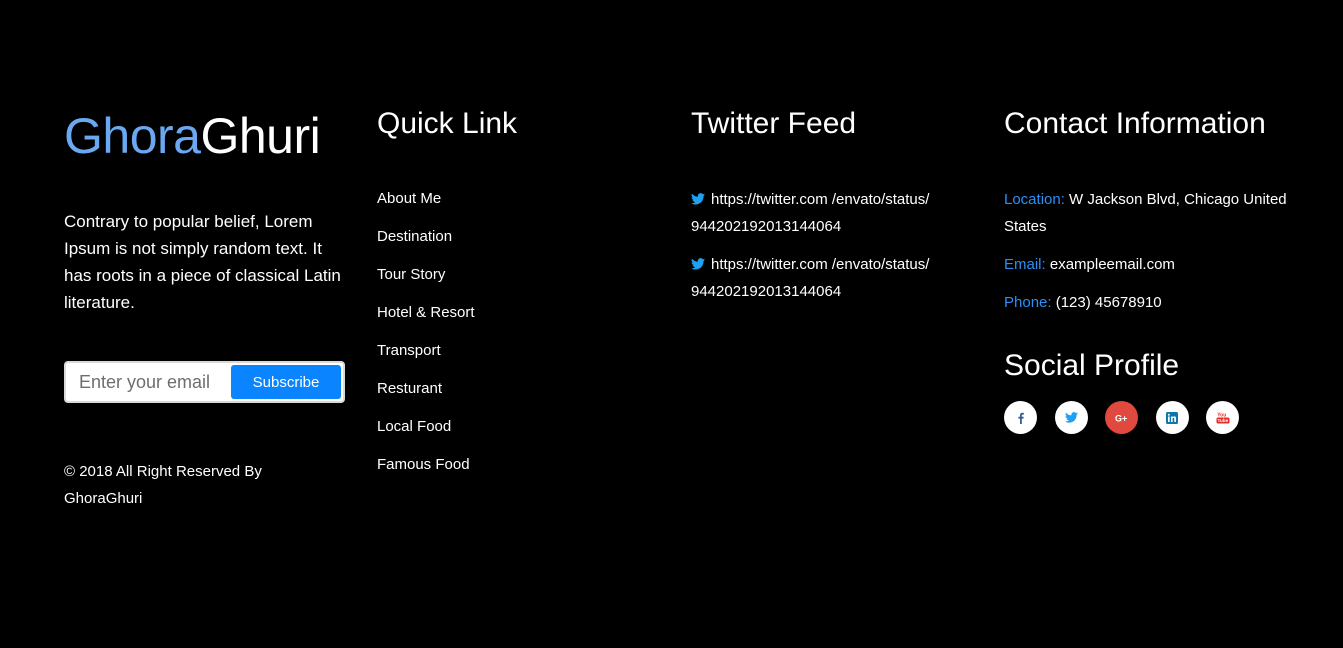 The image size is (1343, 648). What do you see at coordinates (409, 350) in the screenshot?
I see `quick-link-transport: Transport` at bounding box center [409, 350].